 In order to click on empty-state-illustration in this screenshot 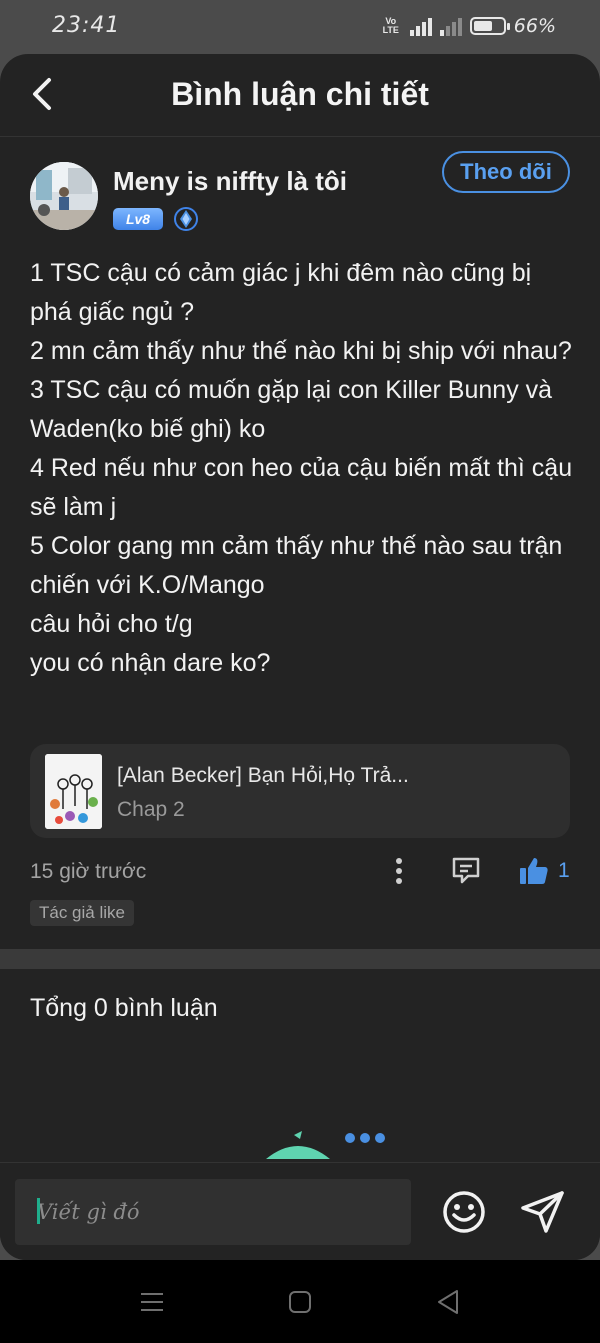, I will do `click(325, 1145)`.